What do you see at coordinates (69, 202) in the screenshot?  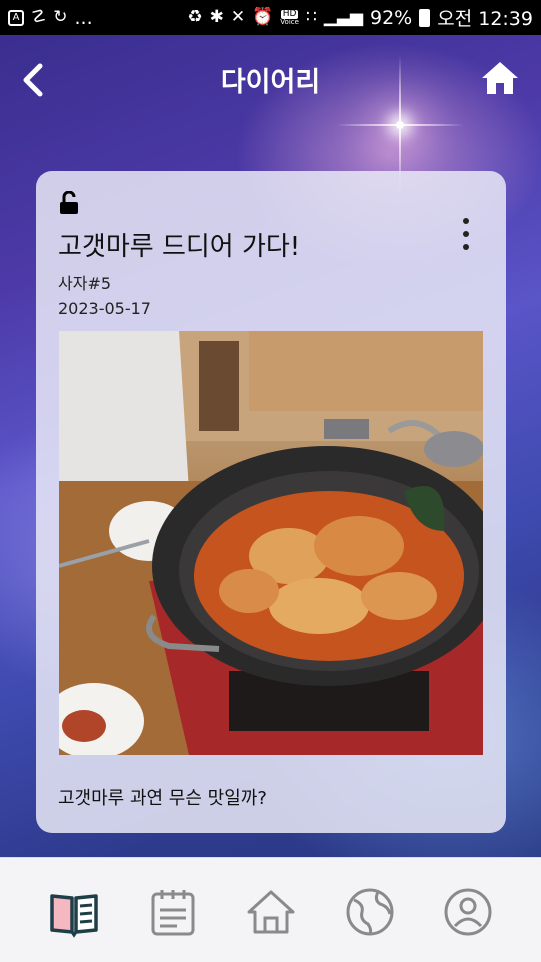 I see `unlock-icon` at bounding box center [69, 202].